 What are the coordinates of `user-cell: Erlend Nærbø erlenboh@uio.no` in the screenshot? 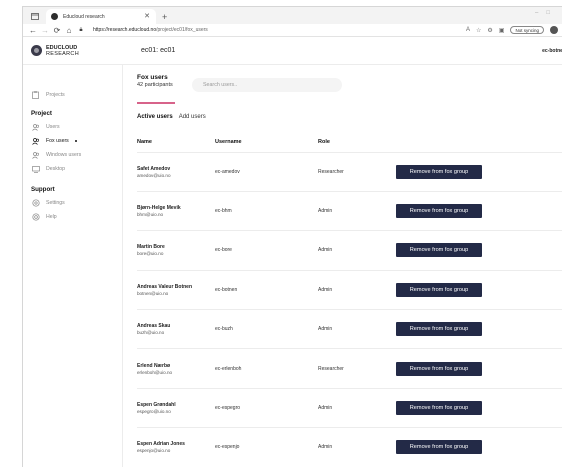 It's located at (176, 368).